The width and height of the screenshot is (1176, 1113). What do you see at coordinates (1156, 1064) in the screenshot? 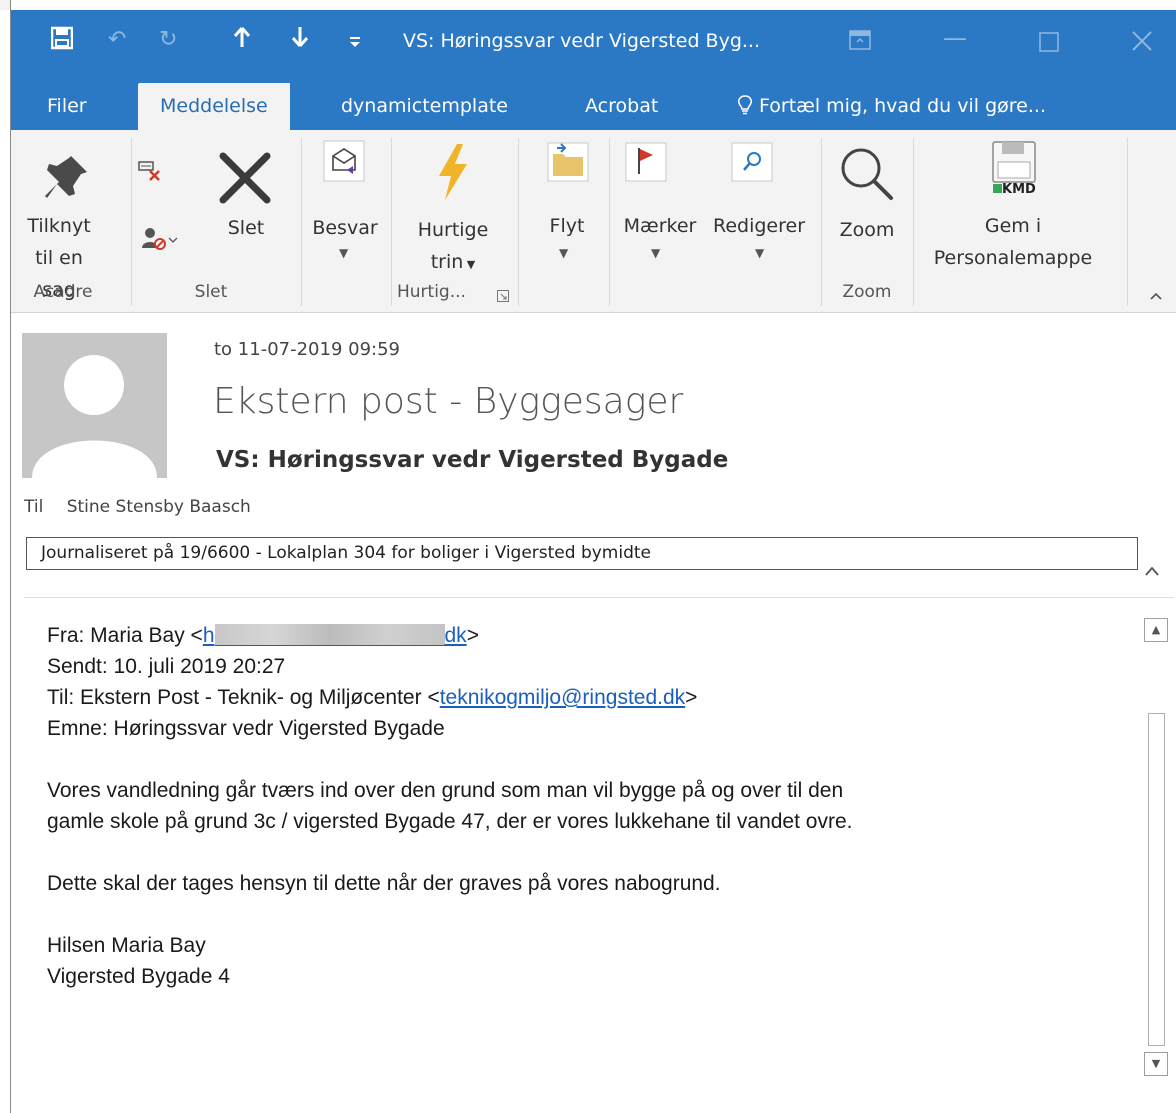
I see `scroll-down-icon: ▼` at bounding box center [1156, 1064].